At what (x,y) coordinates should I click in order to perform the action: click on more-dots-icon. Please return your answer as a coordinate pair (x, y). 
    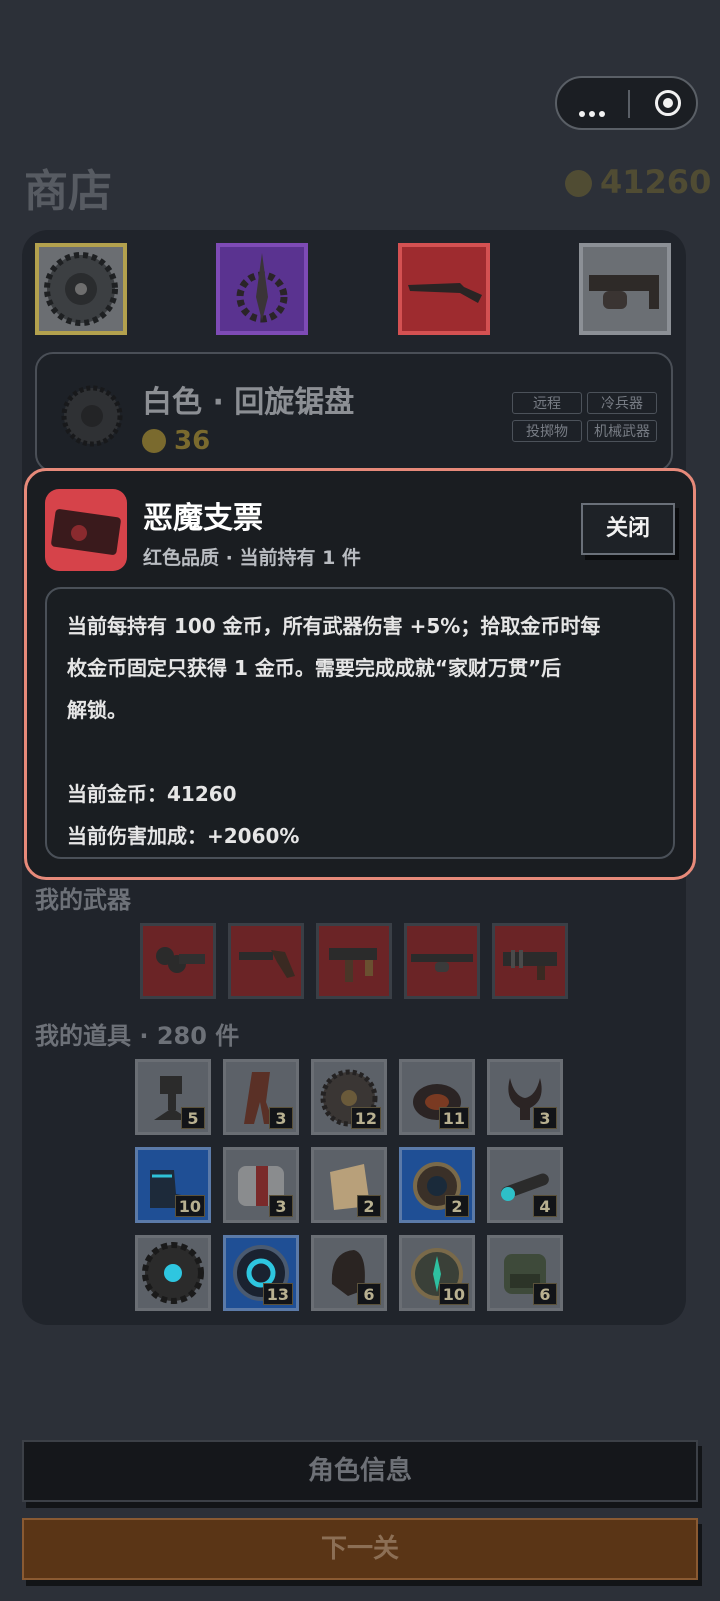
    Looking at the image, I should click on (594, 111).